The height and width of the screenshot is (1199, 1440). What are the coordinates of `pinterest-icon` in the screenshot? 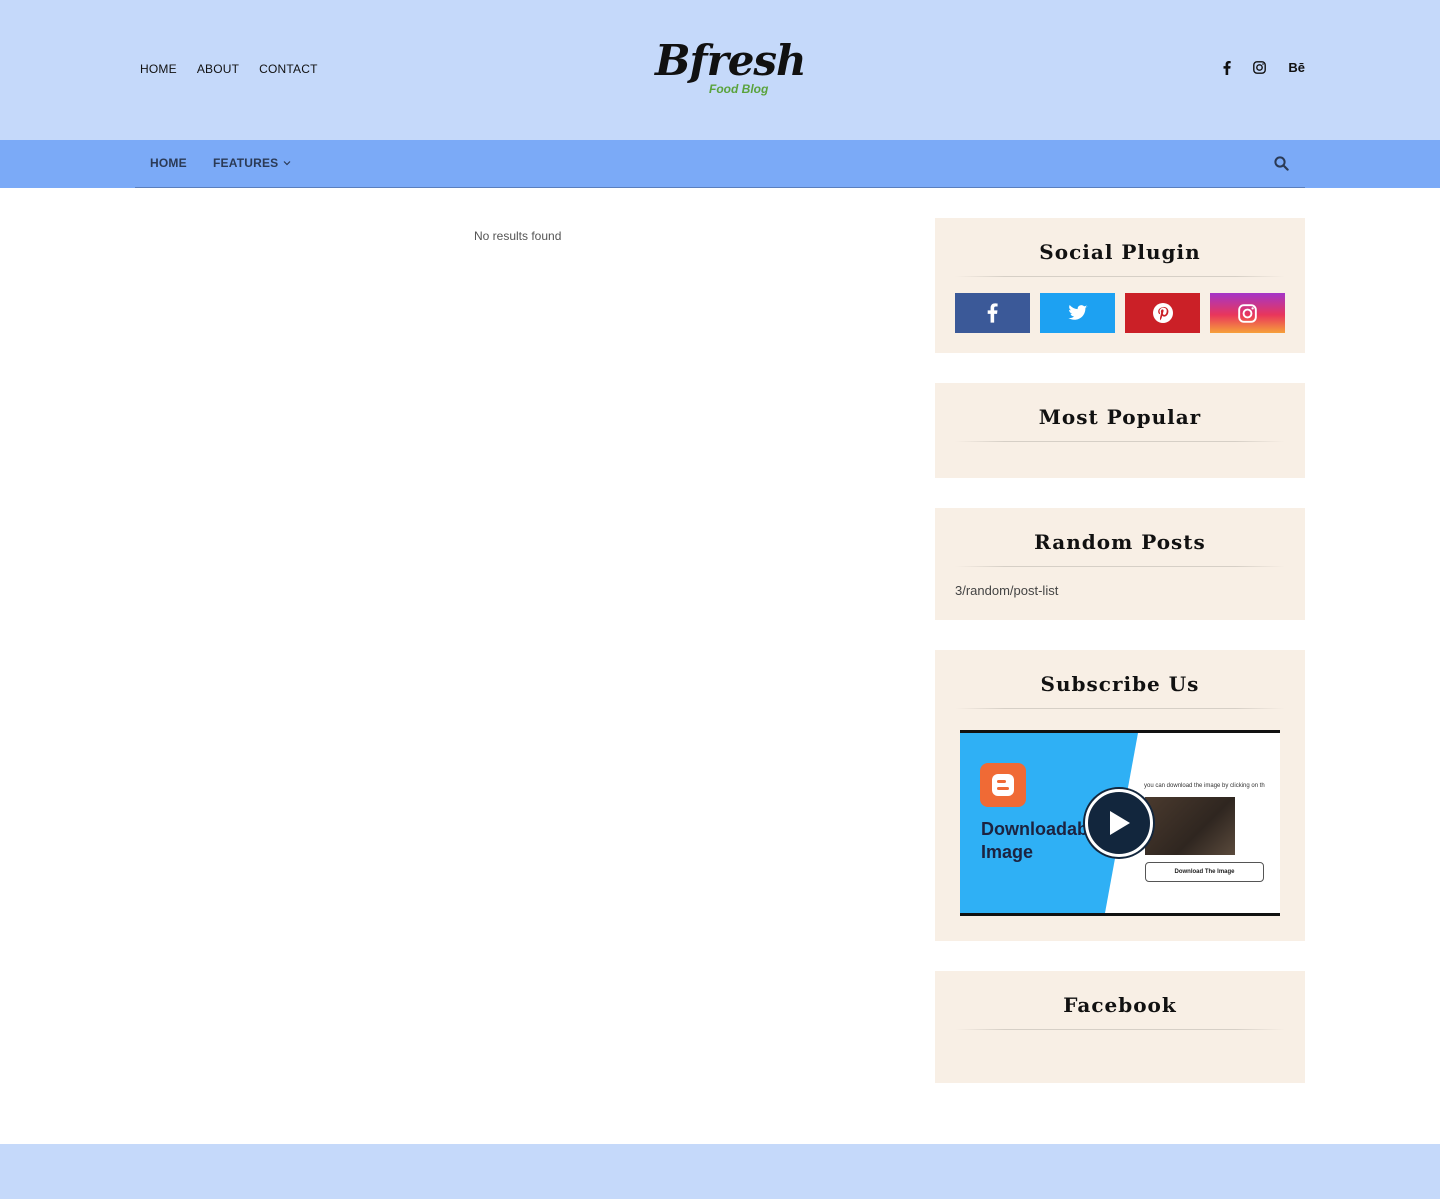 It's located at (1162, 313).